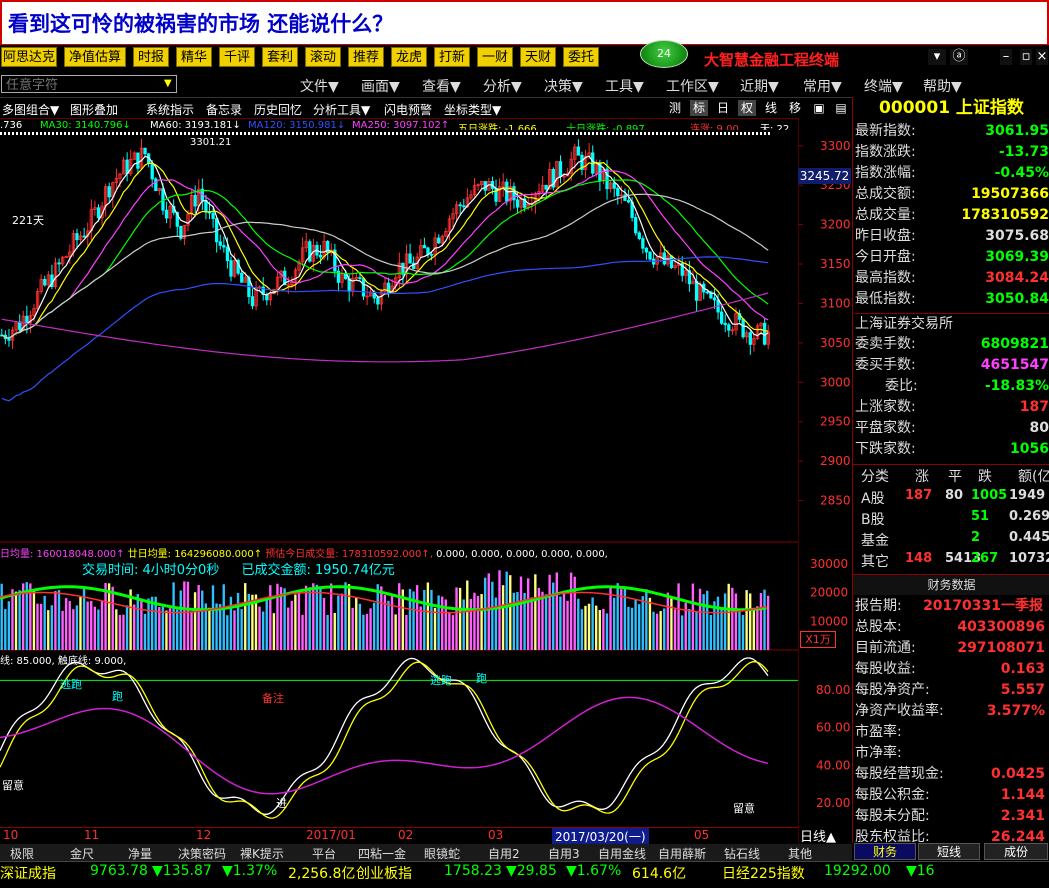  What do you see at coordinates (202, 853) in the screenshot?
I see `indicator-tab: 决策密码` at bounding box center [202, 853].